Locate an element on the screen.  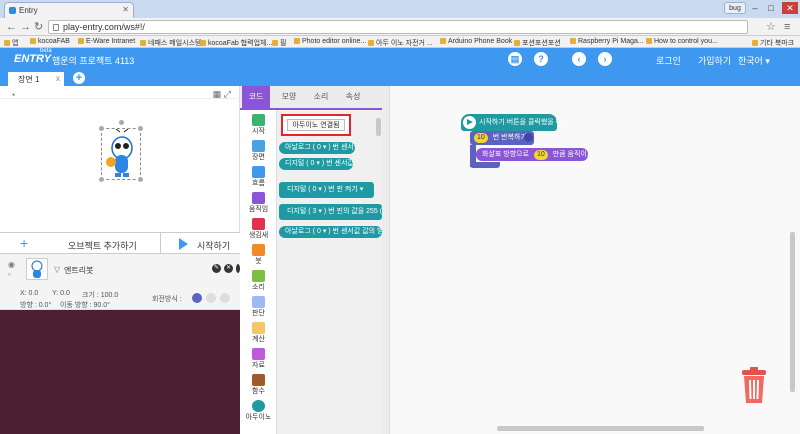
rotate-horizontal-icon is located at coordinates (211, 298).